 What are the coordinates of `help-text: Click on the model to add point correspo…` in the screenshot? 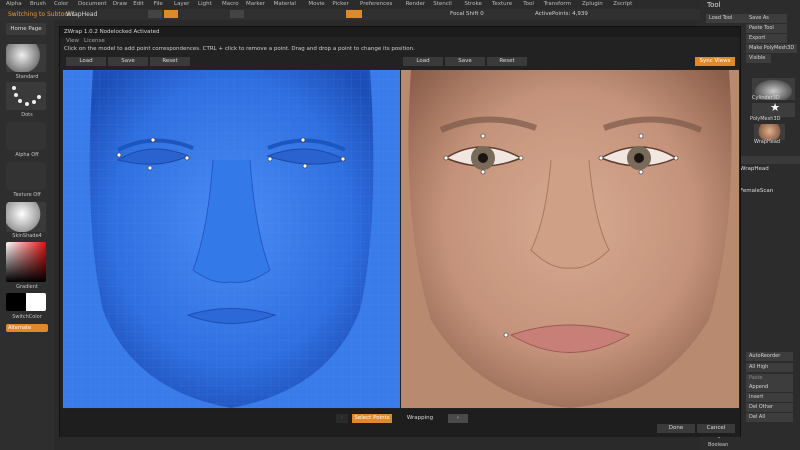 It's located at (239, 49).